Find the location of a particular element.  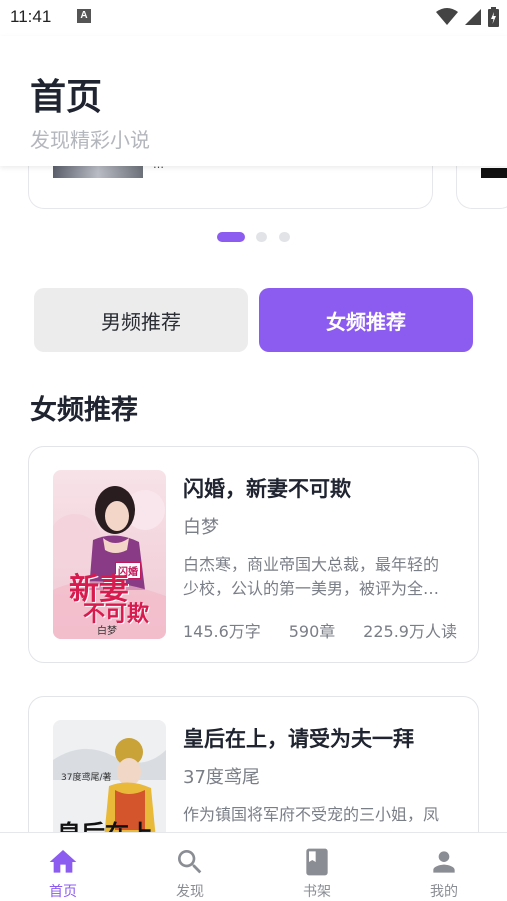

book-description-line: 白杰寒，商业帝国大总裁，最年轻的 is located at coordinates (311, 564).